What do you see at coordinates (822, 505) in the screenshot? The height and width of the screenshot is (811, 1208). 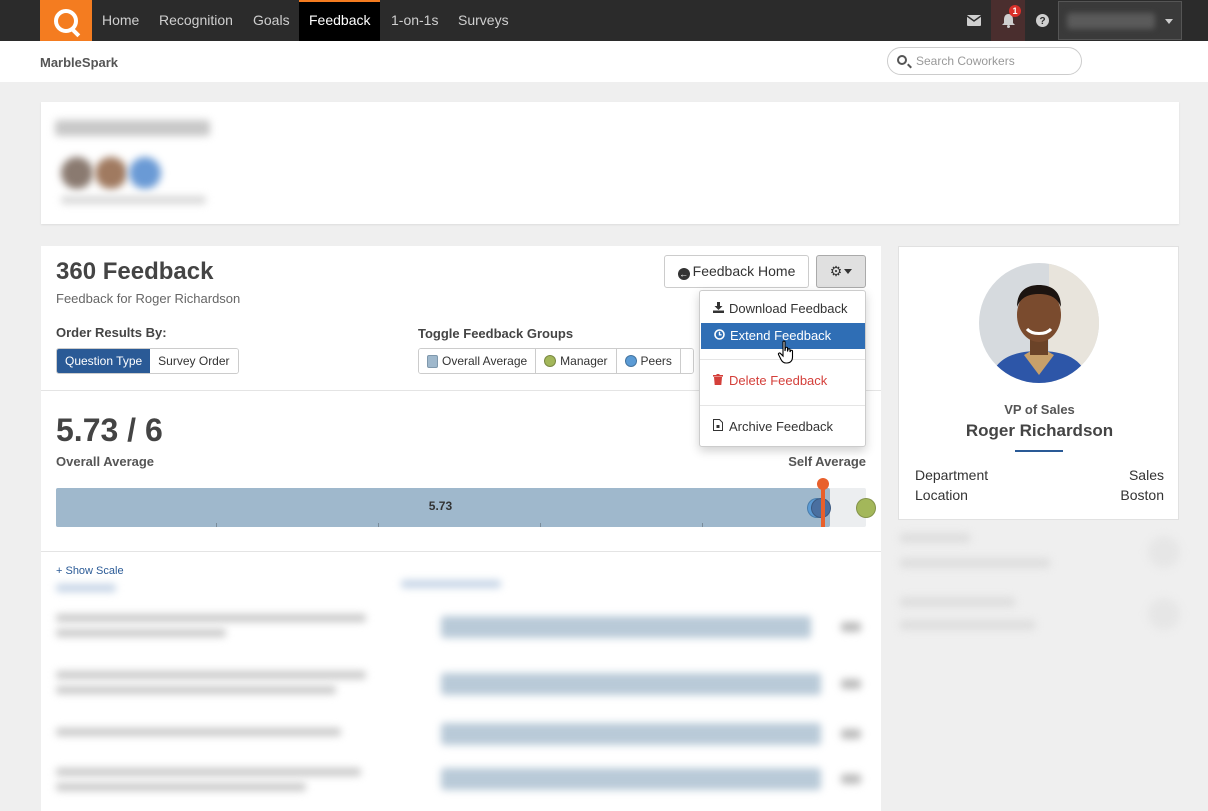 I see `self-average-line` at bounding box center [822, 505].